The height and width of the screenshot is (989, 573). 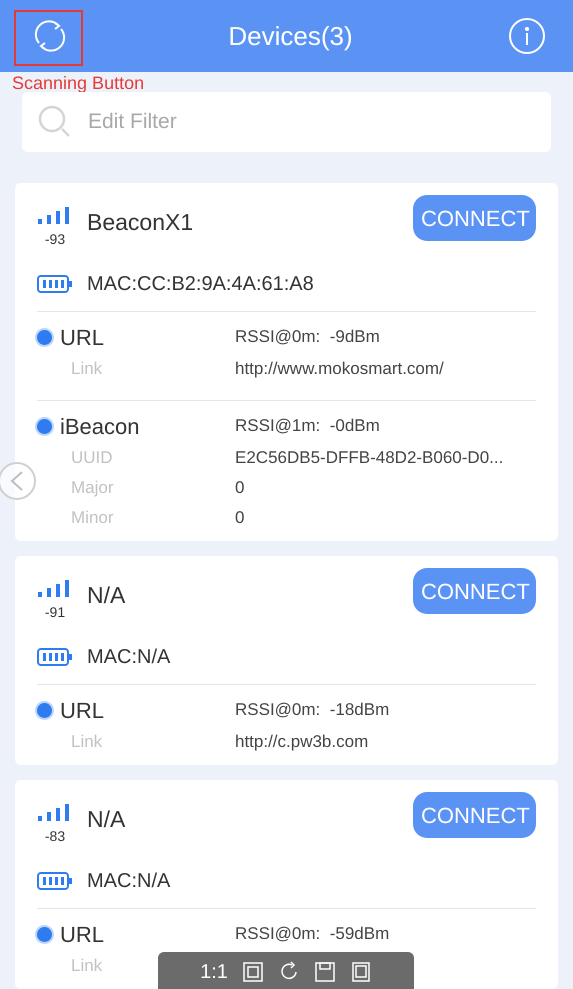 What do you see at coordinates (214, 972) in the screenshot?
I see `zoom-label: 1:1` at bounding box center [214, 972].